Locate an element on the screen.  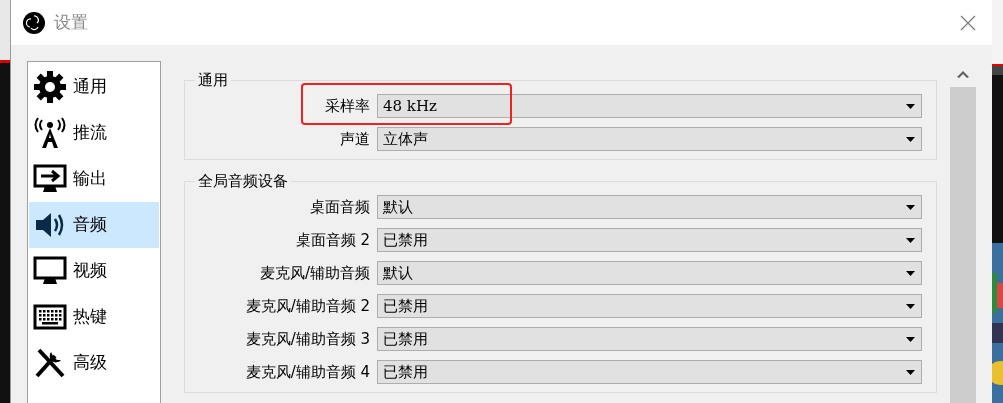
dropdown: 立体声 is located at coordinates (649, 139).